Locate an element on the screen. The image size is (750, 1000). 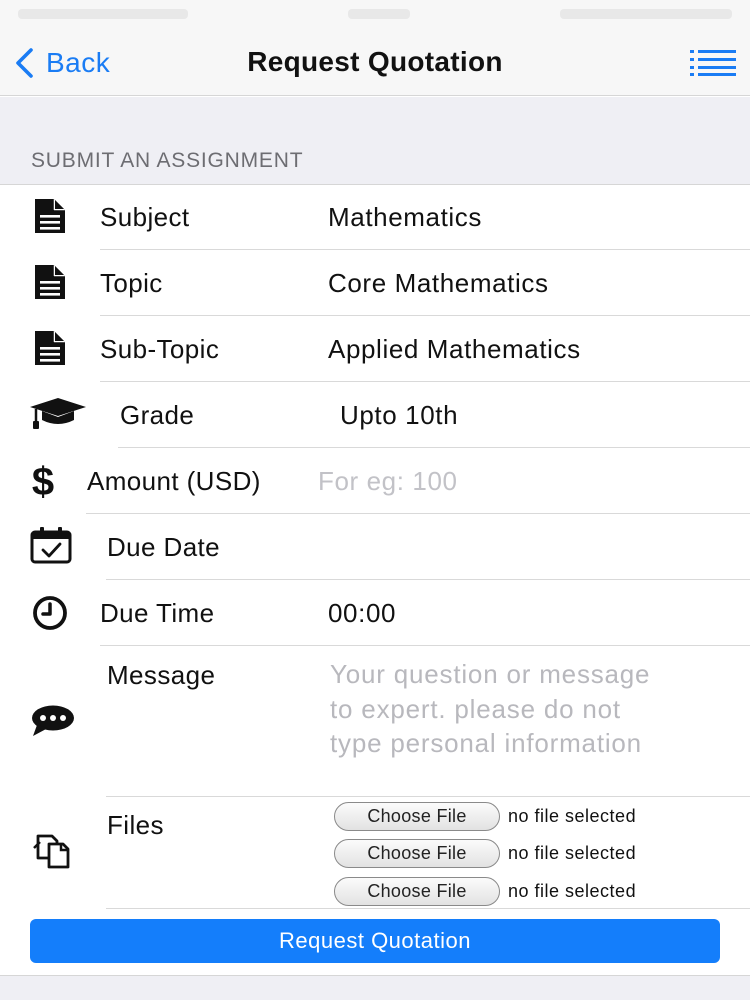
subject-label: Subject is located at coordinates (145, 217).